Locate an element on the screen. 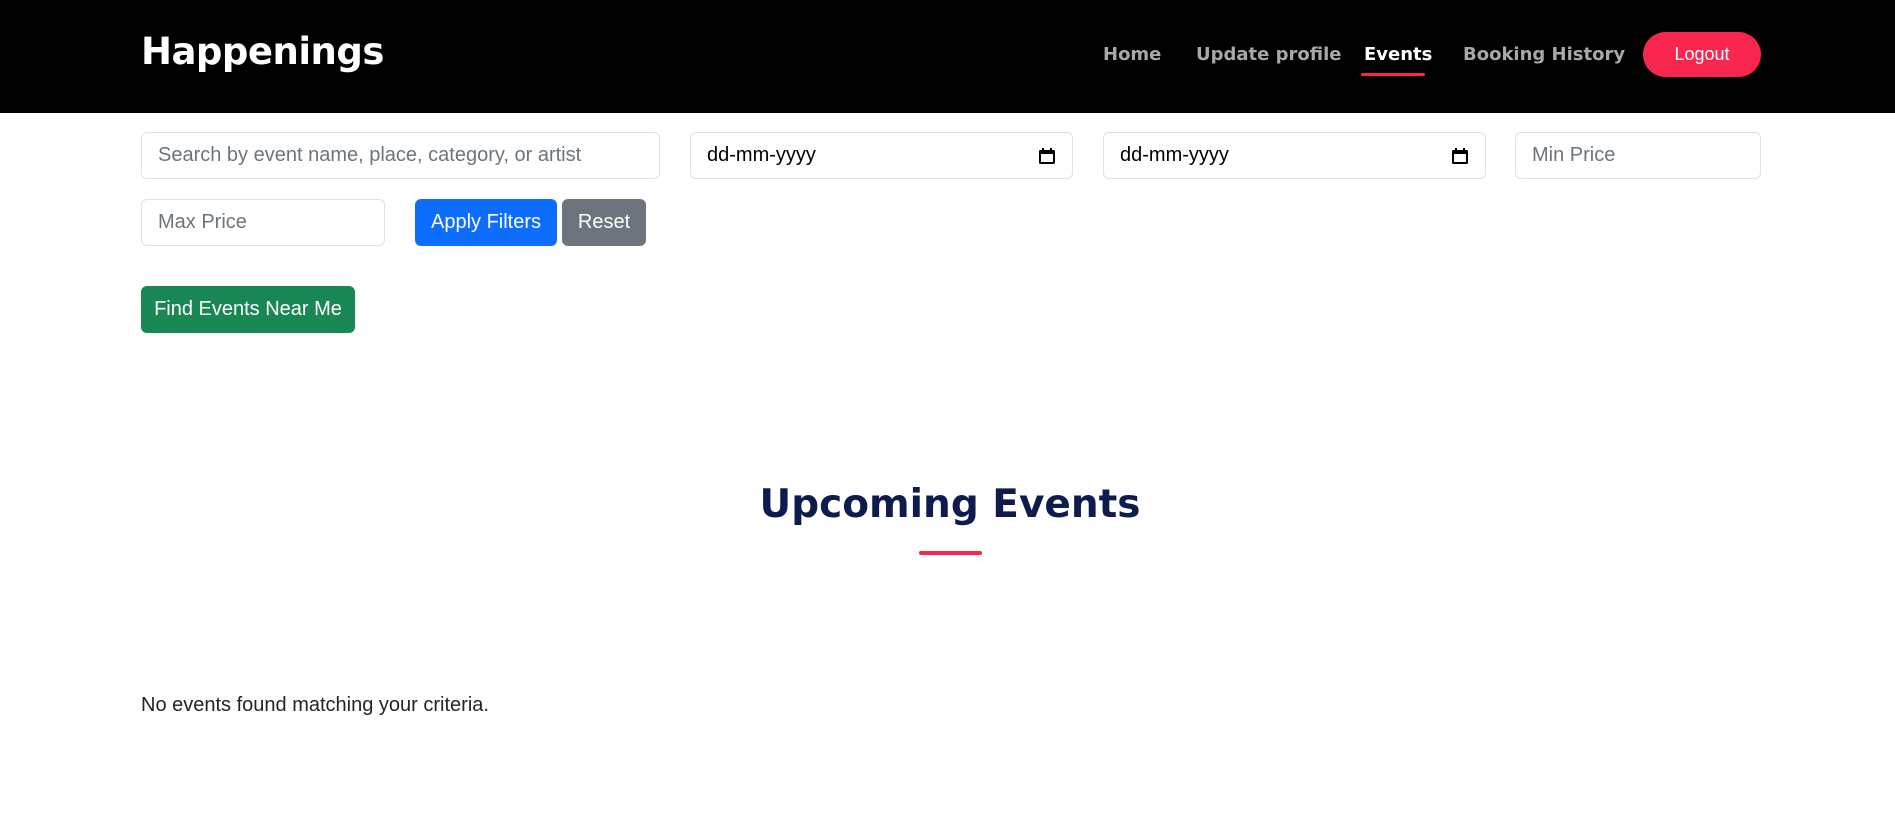 Image resolution: width=1895 pixels, height=815 pixels. section-title: Upcoming Events is located at coordinates (950, 504).